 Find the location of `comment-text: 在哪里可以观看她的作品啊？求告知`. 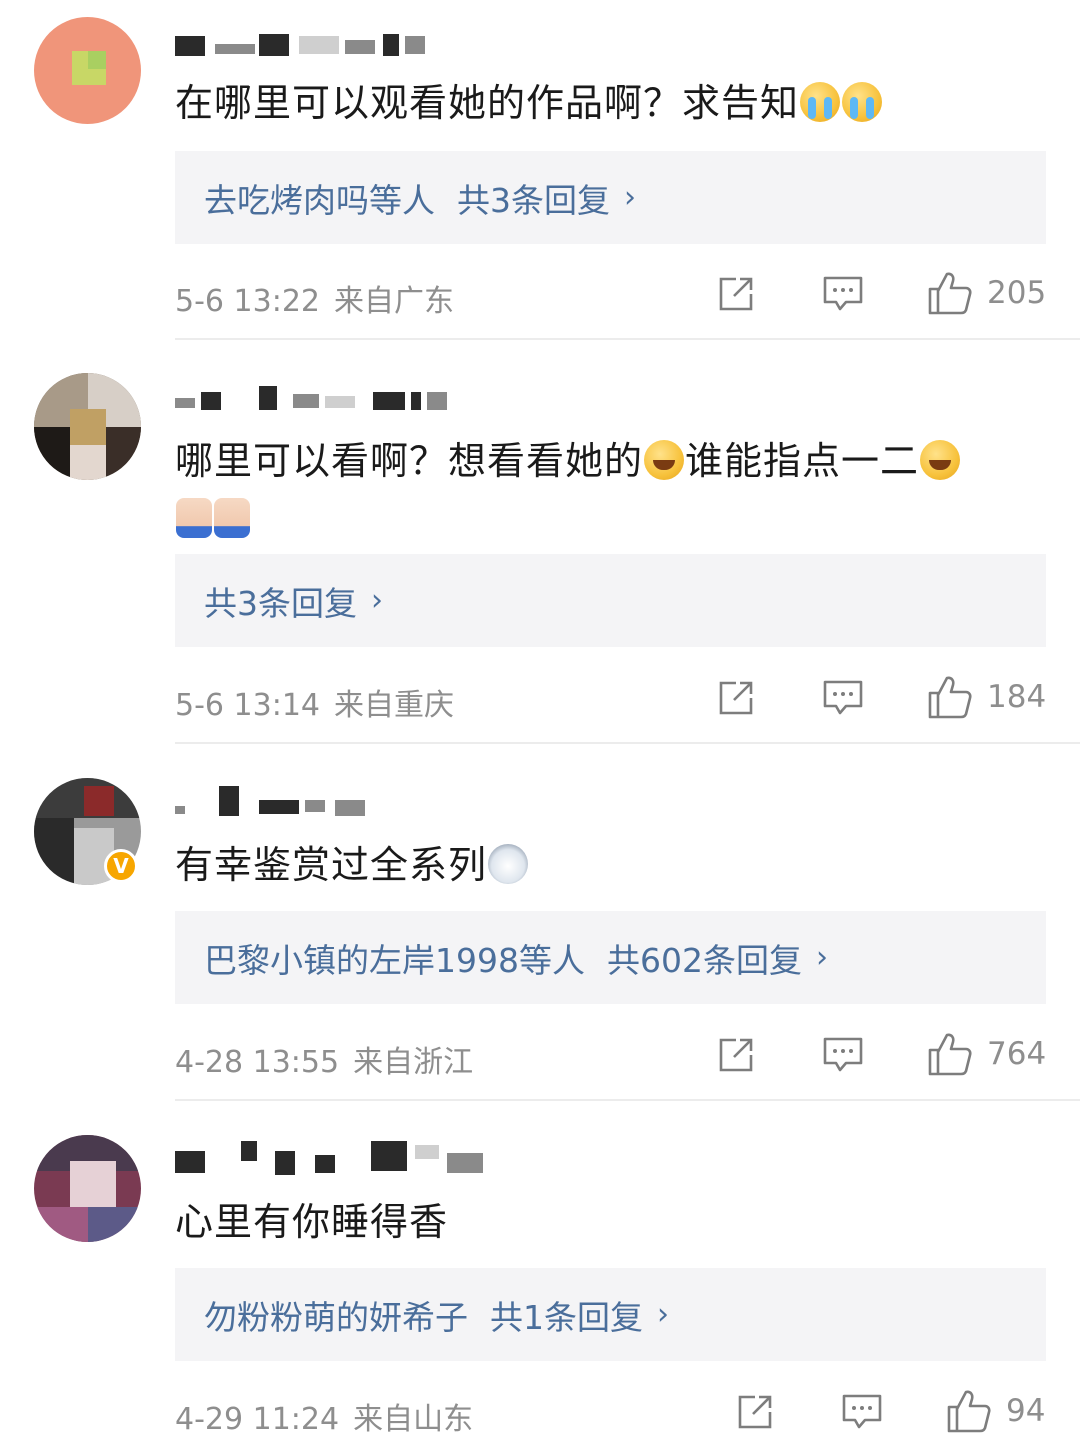

comment-text: 在哪里可以观看她的作品啊？求告知 is located at coordinates (610, 103).